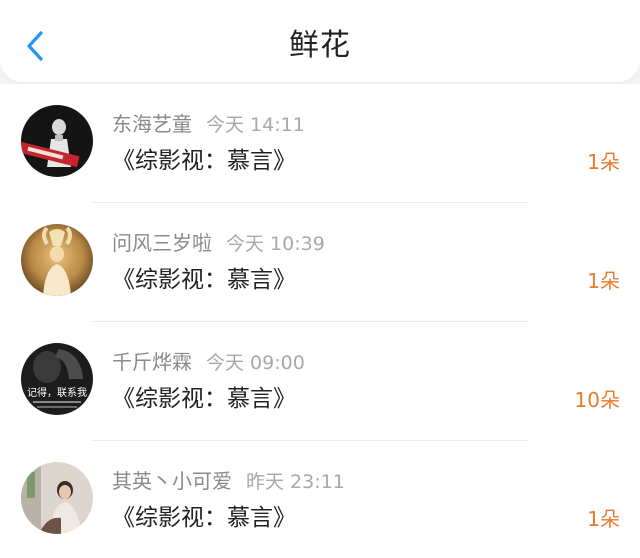 The width and height of the screenshot is (640, 558). What do you see at coordinates (218, 243) in the screenshot?
I see `username: 问风三岁啦 今天 10:39` at bounding box center [218, 243].